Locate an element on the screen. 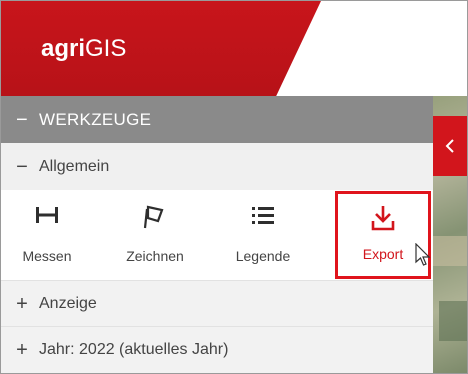 The width and height of the screenshot is (468, 374). download-icon is located at coordinates (383, 218).